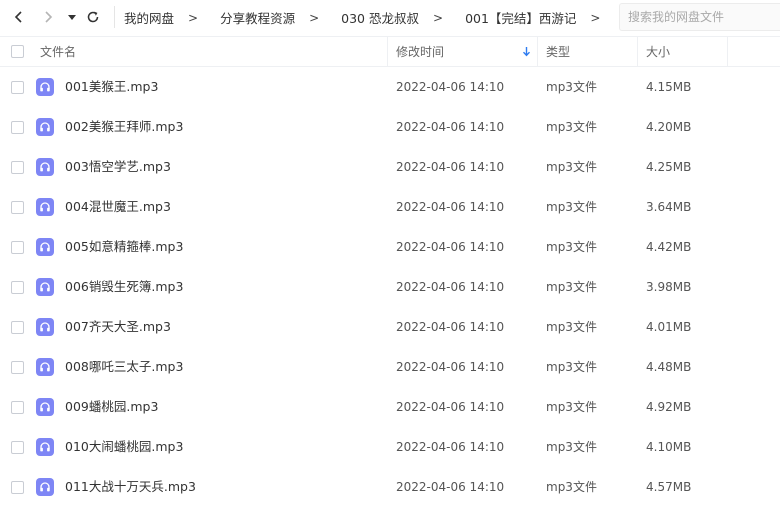  I want to click on toolbar: 我的网盘 > 分享教程资源 >030 恐龙叔叔 >001【完结】西游记 >, so click(390, 17).